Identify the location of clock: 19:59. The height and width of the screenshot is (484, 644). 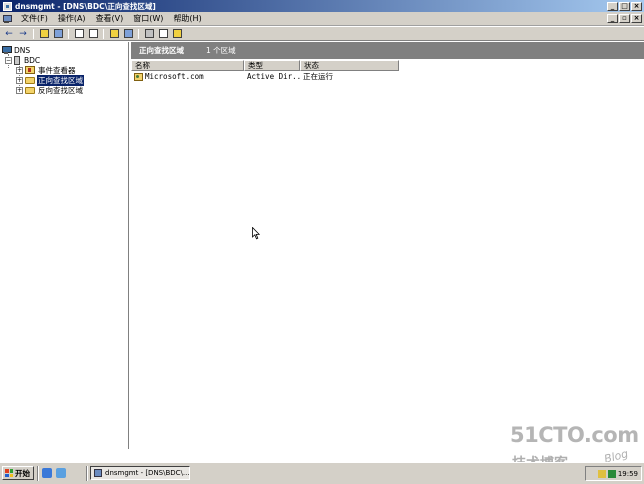
(628, 474).